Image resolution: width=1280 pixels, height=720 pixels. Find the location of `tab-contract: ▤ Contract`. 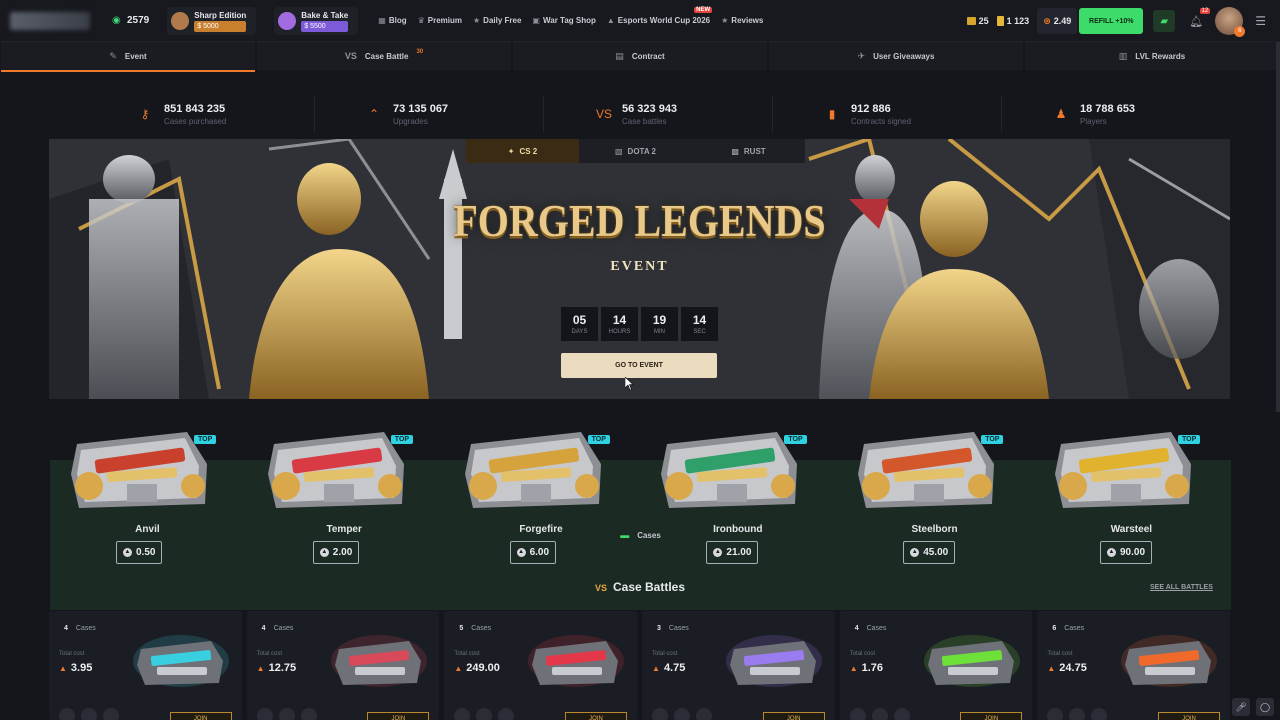

tab-contract: ▤ Contract is located at coordinates (640, 56).